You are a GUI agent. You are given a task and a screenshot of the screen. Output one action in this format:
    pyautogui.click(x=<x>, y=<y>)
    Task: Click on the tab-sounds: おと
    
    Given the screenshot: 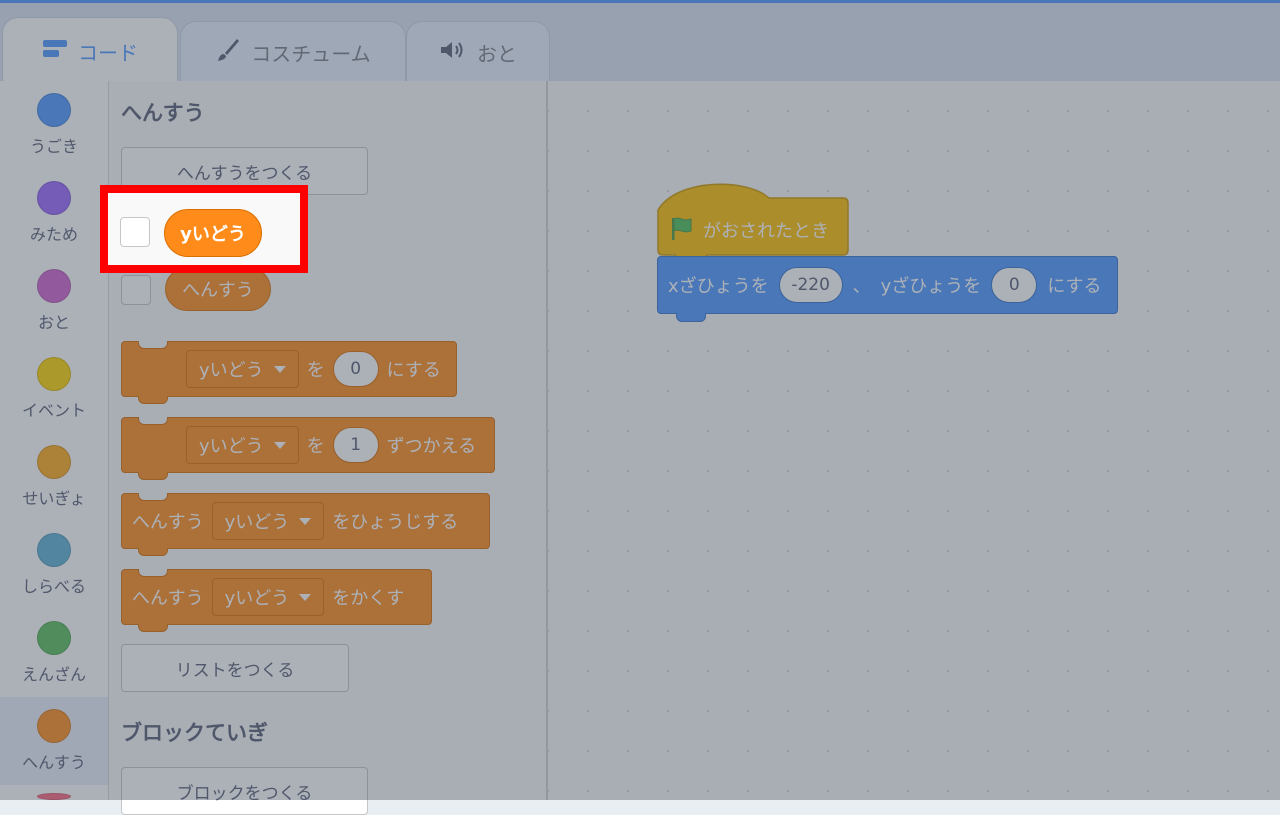 What is the action you would take?
    pyautogui.click(x=478, y=52)
    